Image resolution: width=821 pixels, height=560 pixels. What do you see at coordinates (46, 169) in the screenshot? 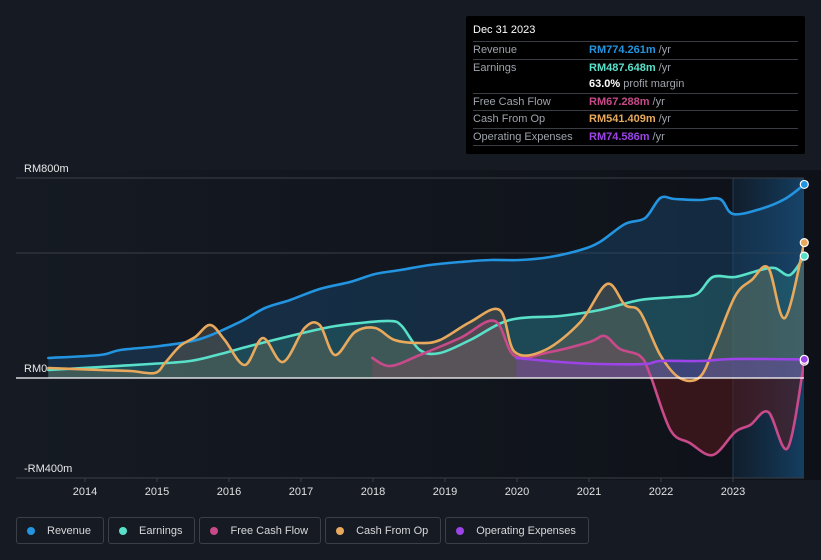
I see `y-tick-label: RM800m` at bounding box center [46, 169].